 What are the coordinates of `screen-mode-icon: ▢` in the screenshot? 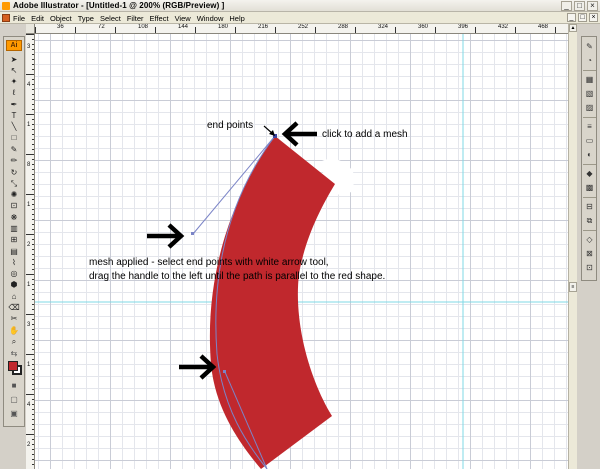 It's located at (14, 400).